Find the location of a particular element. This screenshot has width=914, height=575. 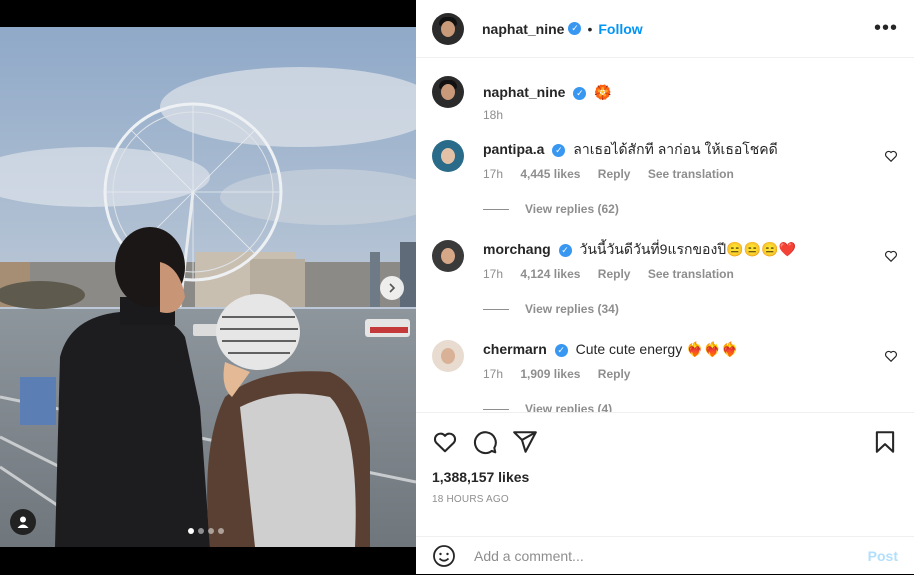

comment-username: chermarn is located at coordinates (515, 349).